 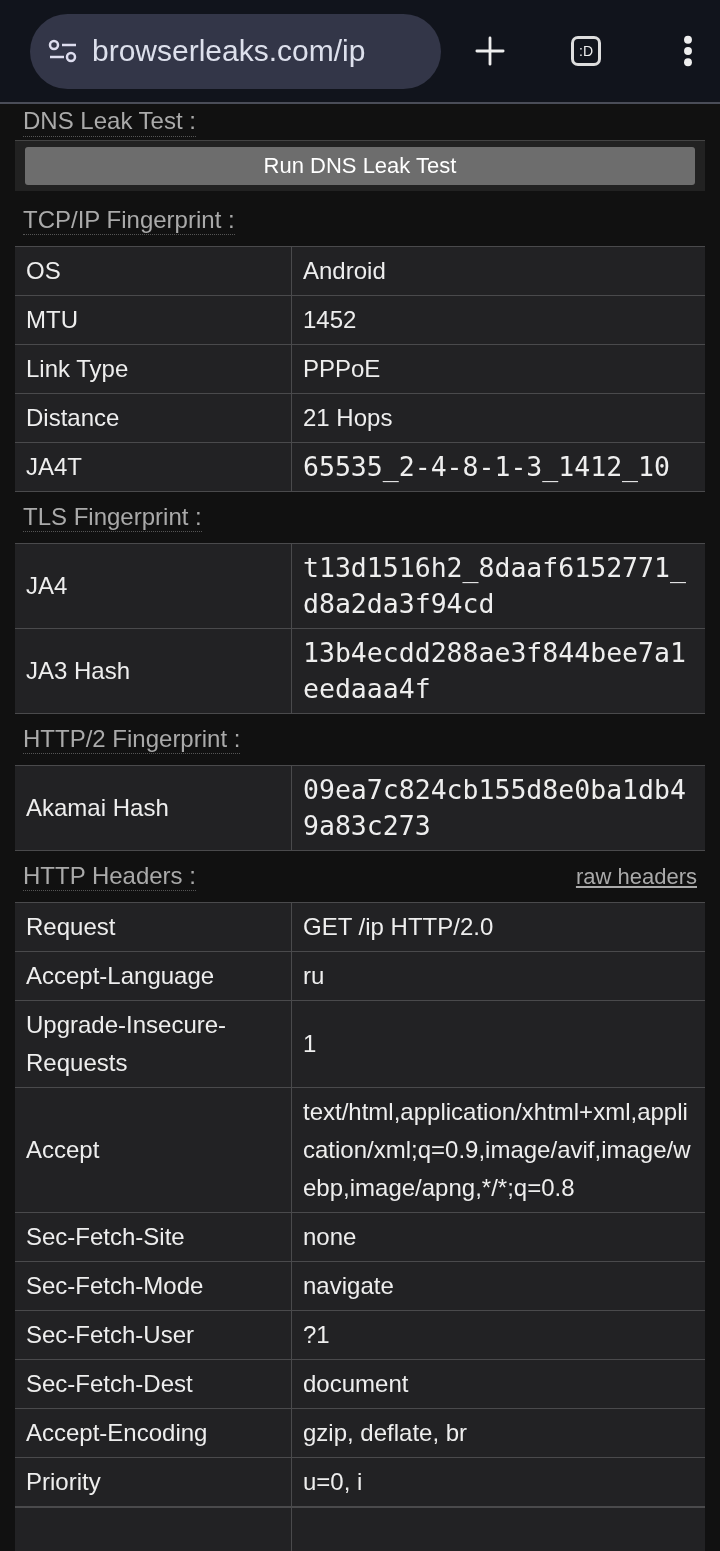 What do you see at coordinates (498, 271) in the screenshot?
I see `table-cell: Android` at bounding box center [498, 271].